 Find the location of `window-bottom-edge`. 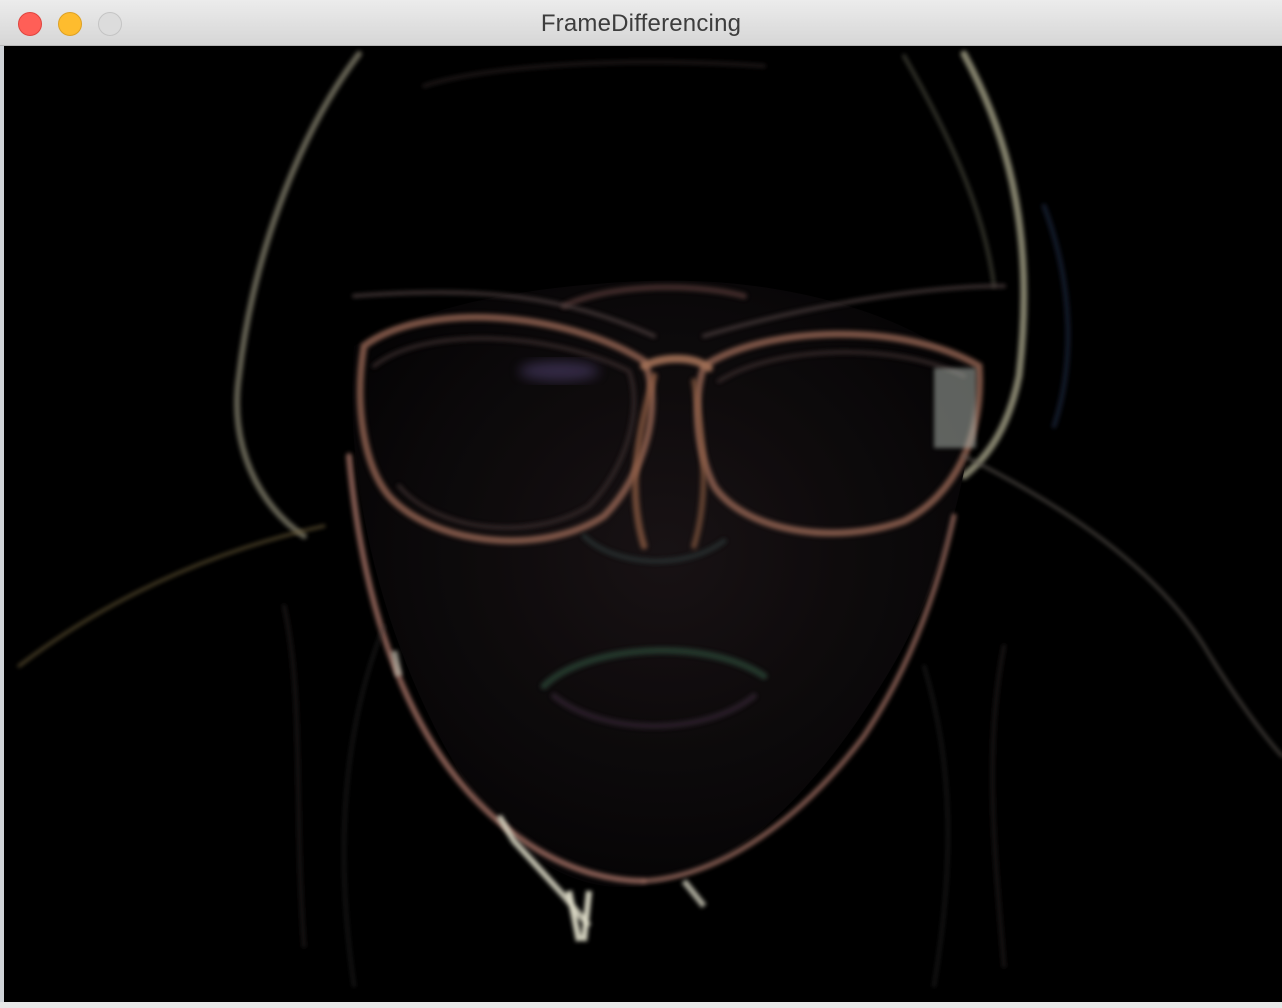

window-bottom-edge is located at coordinates (641, 1005).